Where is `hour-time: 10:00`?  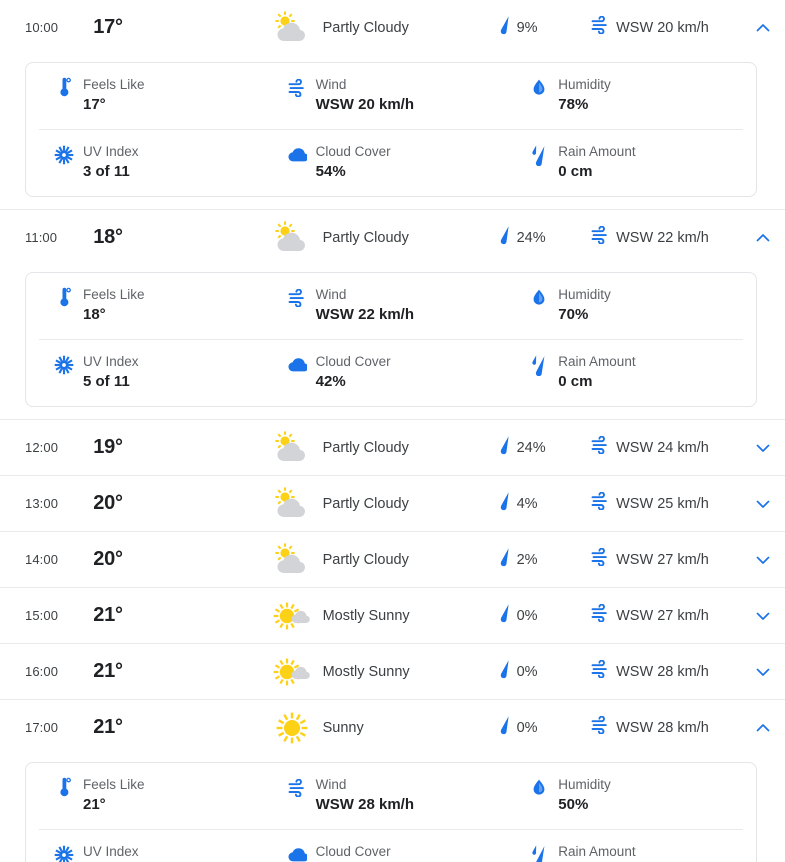 hour-time: 10:00 is located at coordinates (42, 27).